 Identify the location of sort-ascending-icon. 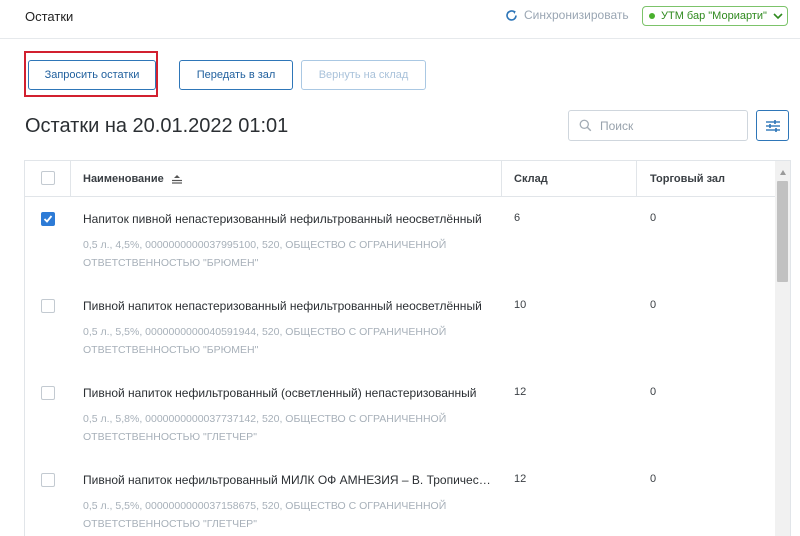
(176, 179).